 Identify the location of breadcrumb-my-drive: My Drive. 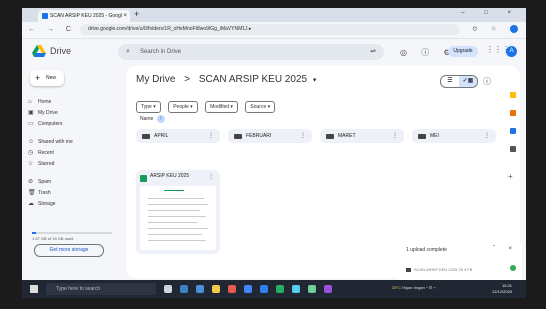
(155, 79).